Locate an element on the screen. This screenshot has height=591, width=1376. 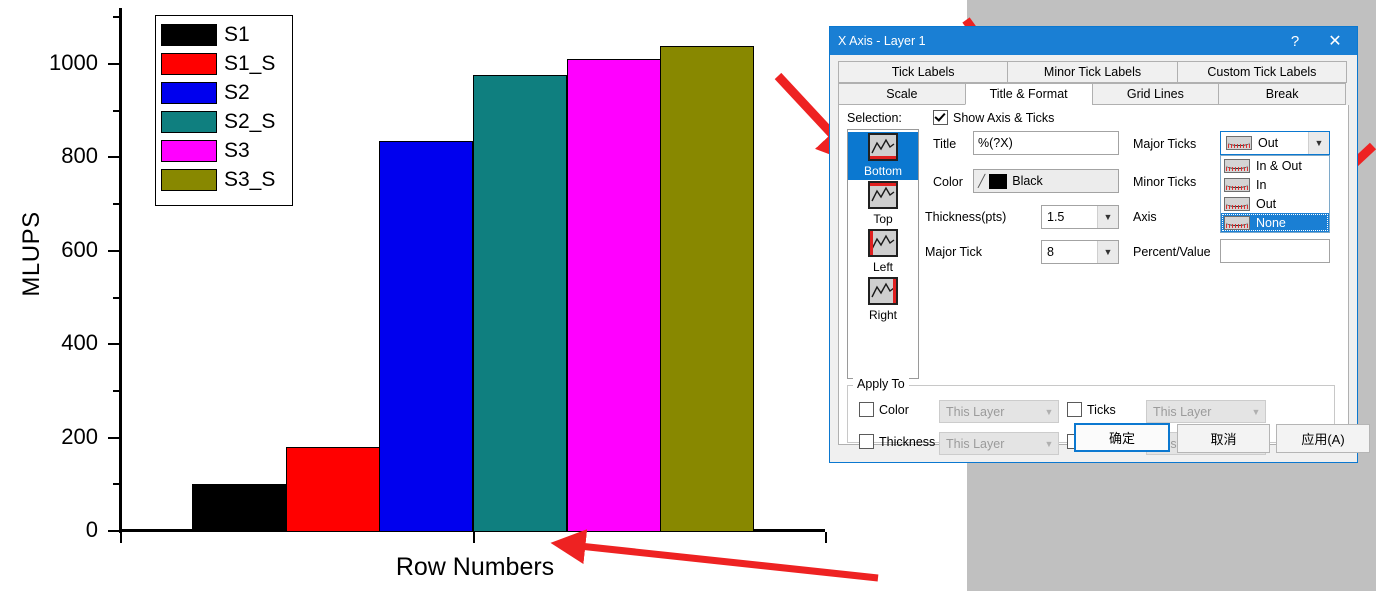
x-tick-major is located at coordinates (121, 537).